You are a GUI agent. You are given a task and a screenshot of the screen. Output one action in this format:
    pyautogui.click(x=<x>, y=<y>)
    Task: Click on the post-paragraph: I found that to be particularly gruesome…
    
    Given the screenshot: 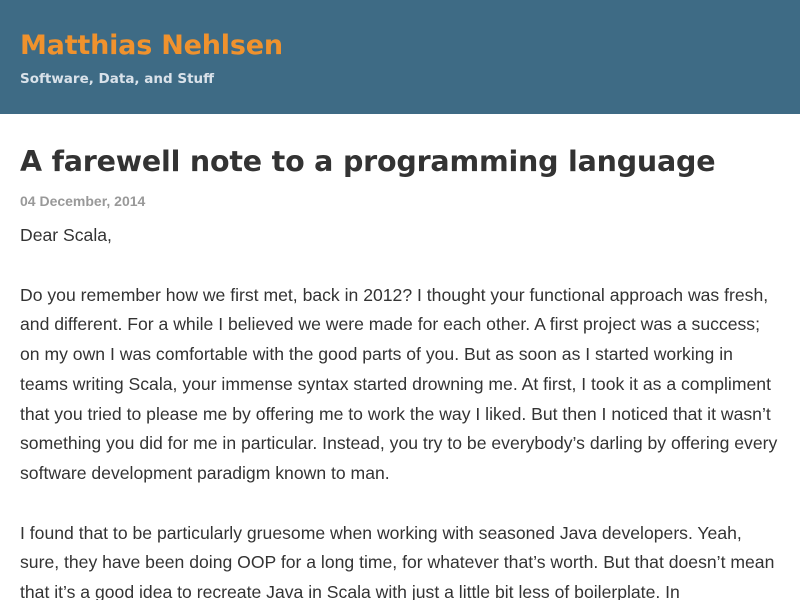 What is the action you would take?
    pyautogui.click(x=397, y=561)
    